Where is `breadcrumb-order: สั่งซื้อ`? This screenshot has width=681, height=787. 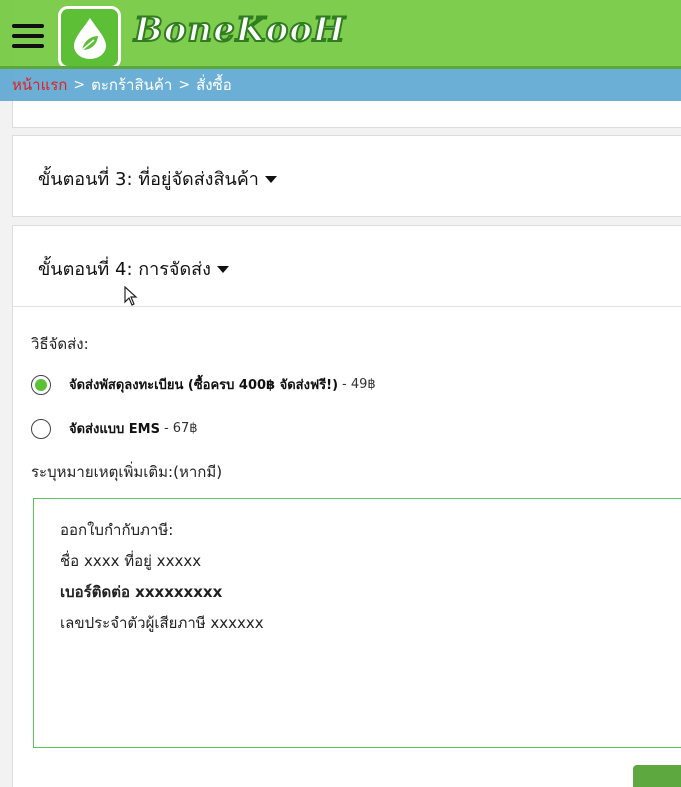 breadcrumb-order: สั่งซื้อ is located at coordinates (214, 85).